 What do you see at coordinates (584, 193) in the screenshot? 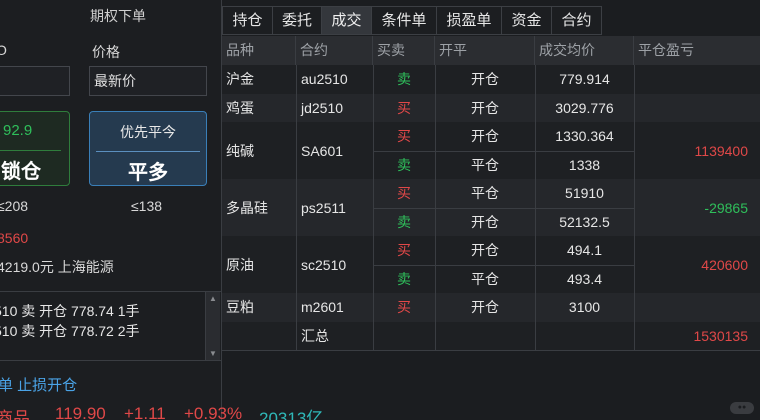
I see `avg-price-cell: 51910` at bounding box center [584, 193].